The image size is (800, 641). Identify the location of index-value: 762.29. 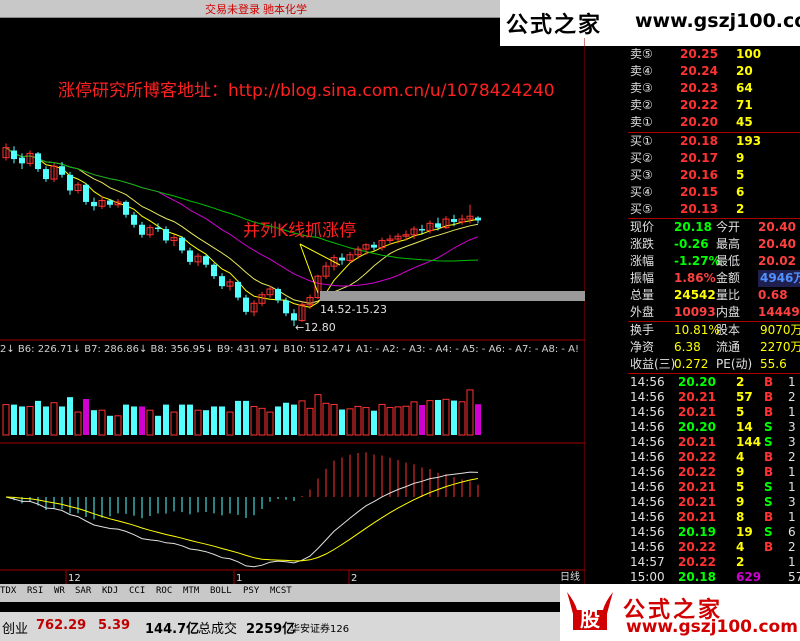
(61, 625).